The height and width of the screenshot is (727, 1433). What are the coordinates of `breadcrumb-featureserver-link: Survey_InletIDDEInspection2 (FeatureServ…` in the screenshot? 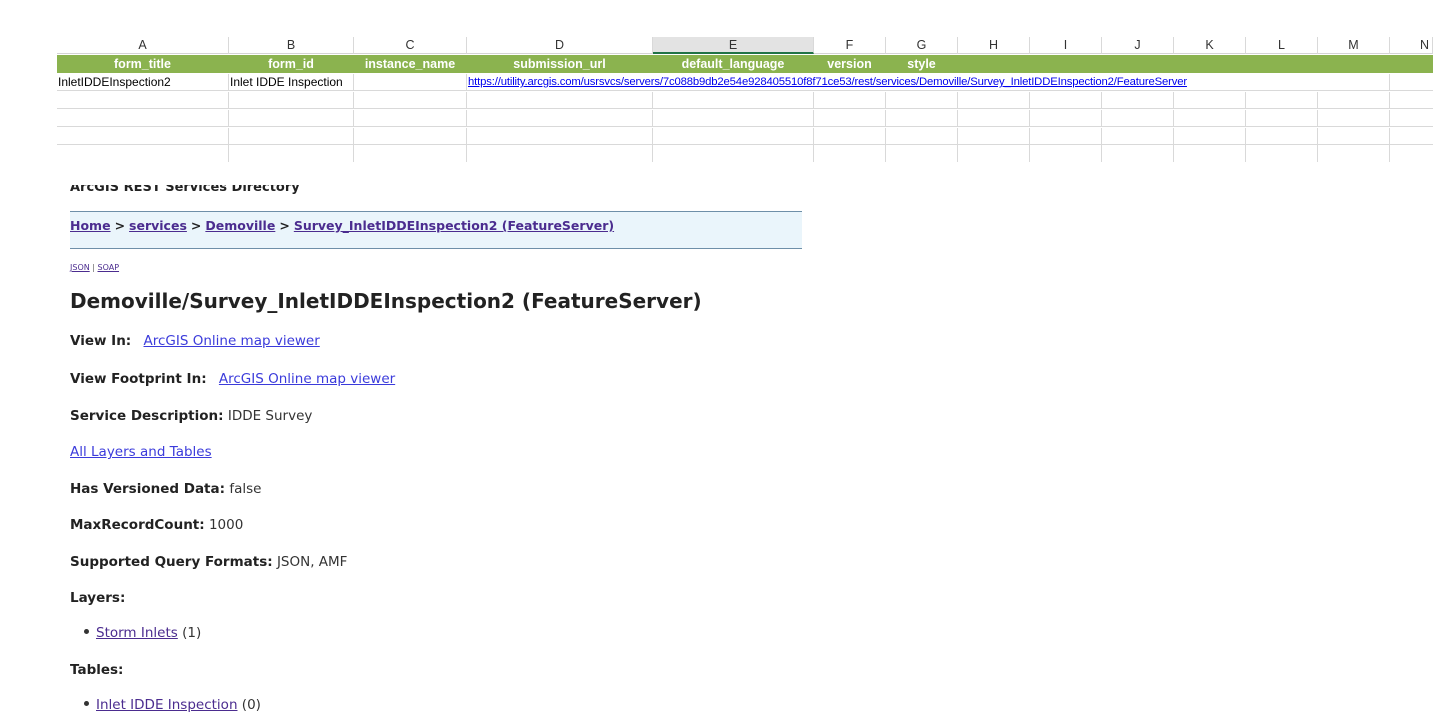 It's located at (454, 225).